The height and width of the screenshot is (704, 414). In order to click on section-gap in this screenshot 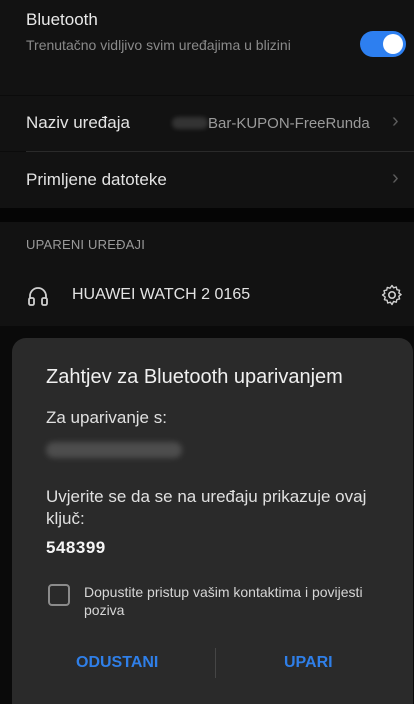, I will do `click(207, 215)`.